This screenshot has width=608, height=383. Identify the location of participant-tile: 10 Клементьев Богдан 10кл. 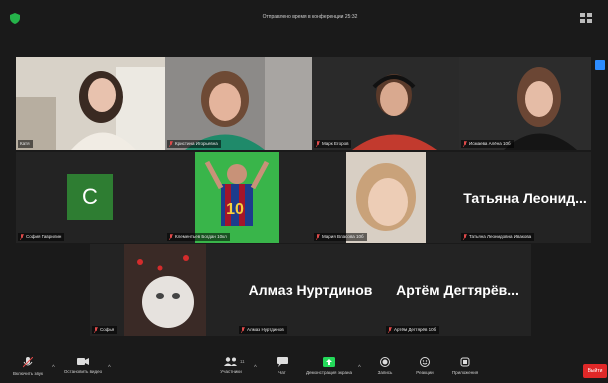
(238, 197).